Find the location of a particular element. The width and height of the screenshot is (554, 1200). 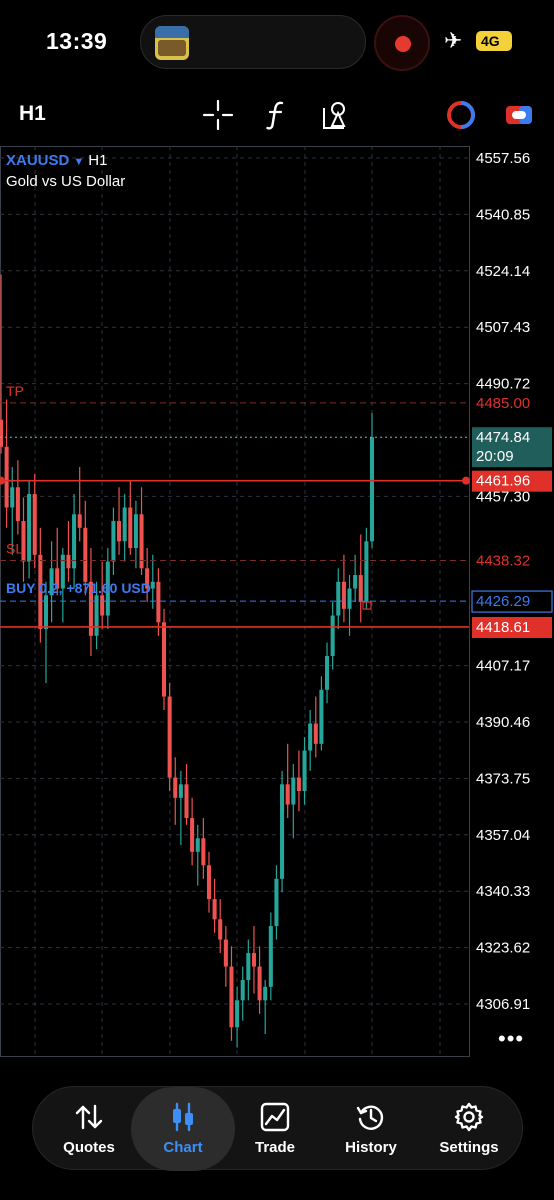

tab-trade: Trade is located at coordinates (275, 1129).